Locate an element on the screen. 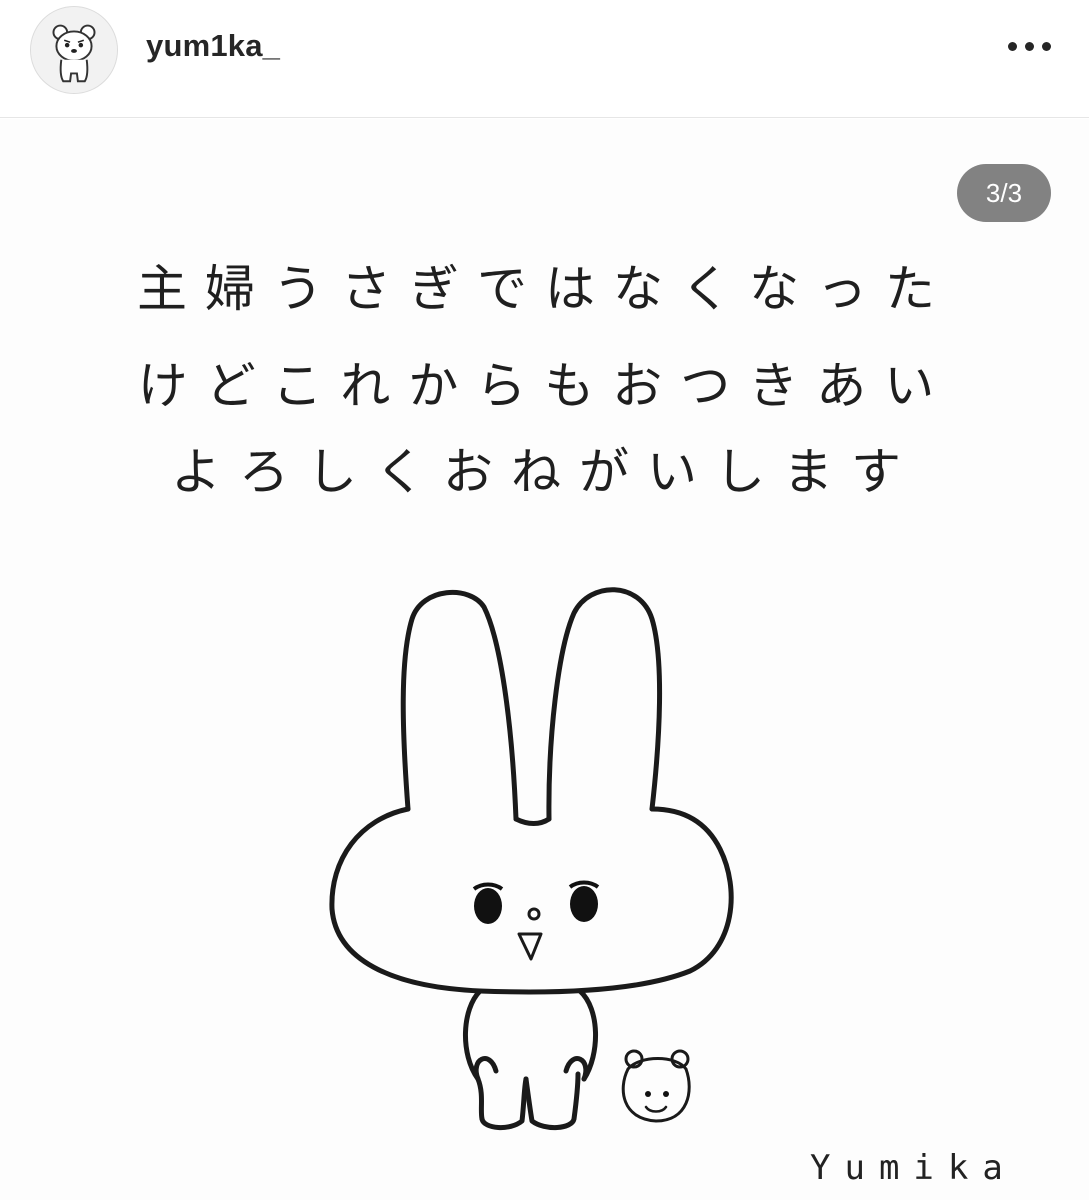  image-text-line-3: よろしくおねがいします is located at coordinates (545, 472).